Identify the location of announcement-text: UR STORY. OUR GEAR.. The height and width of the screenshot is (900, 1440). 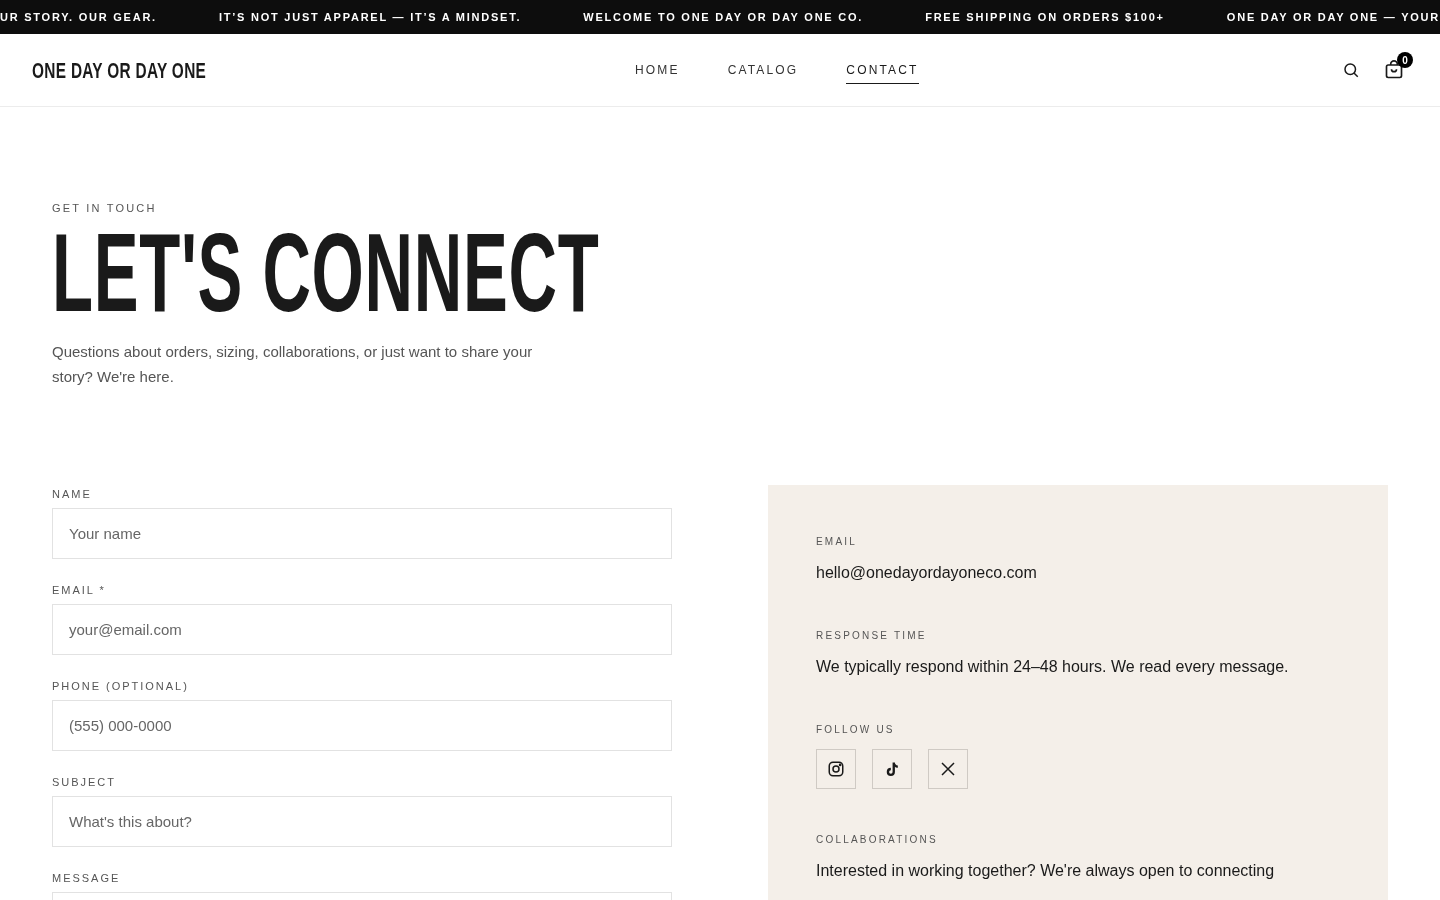
(78, 17).